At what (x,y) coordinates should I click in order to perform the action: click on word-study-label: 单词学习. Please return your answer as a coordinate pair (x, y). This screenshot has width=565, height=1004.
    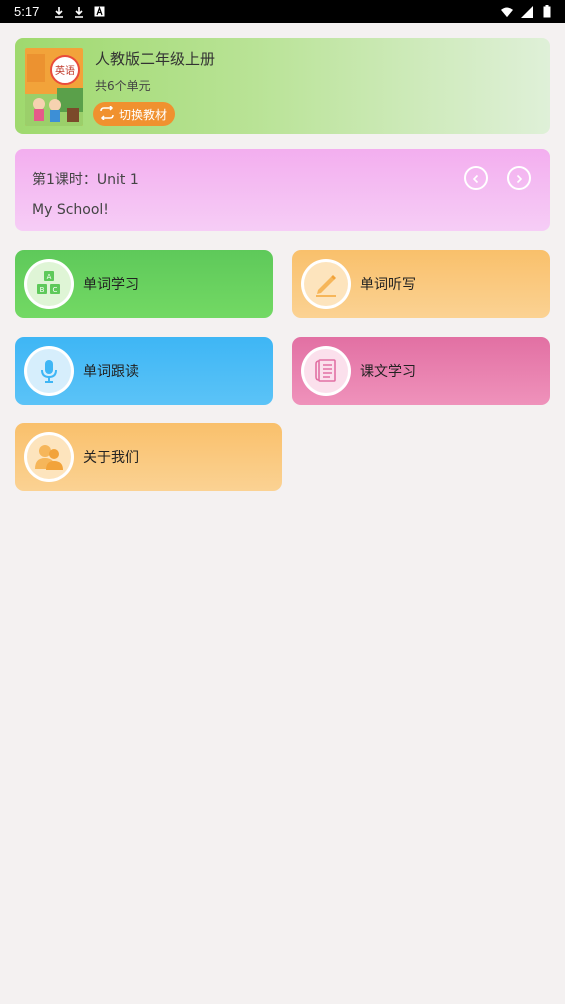
    Looking at the image, I should click on (111, 285).